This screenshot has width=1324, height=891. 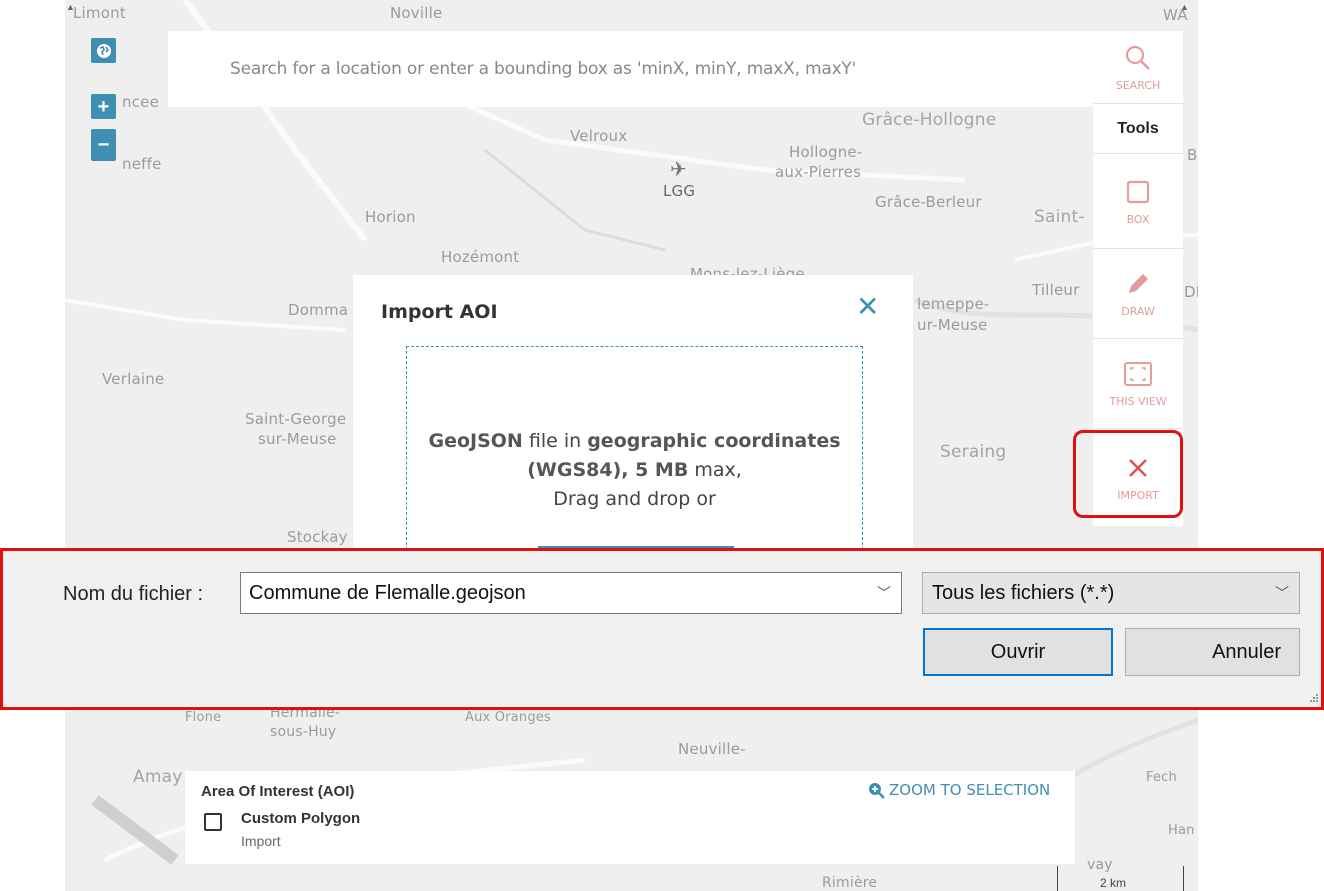 I want to click on polygon-name: Custom Polygon, so click(x=301, y=818).